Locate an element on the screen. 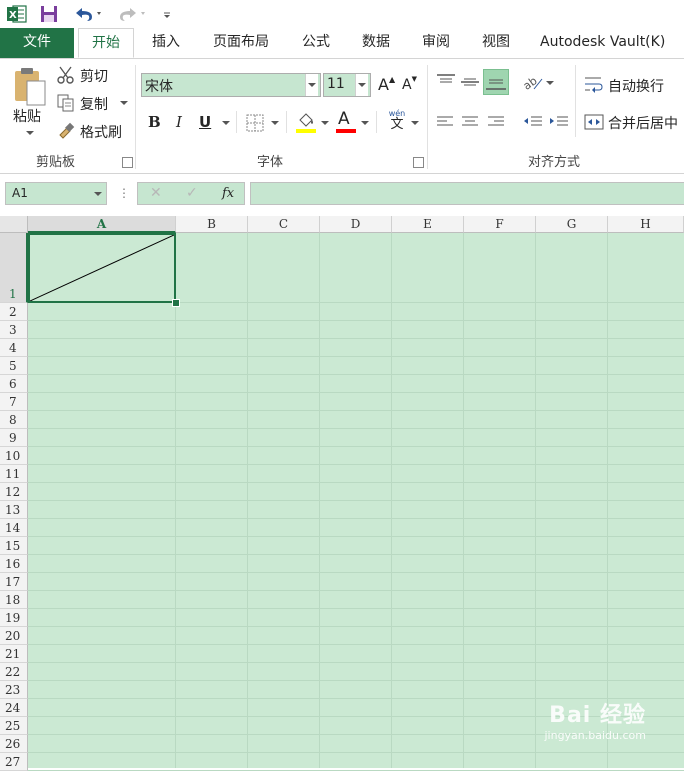  insert-function-icon: fx is located at coordinates (228, 193).